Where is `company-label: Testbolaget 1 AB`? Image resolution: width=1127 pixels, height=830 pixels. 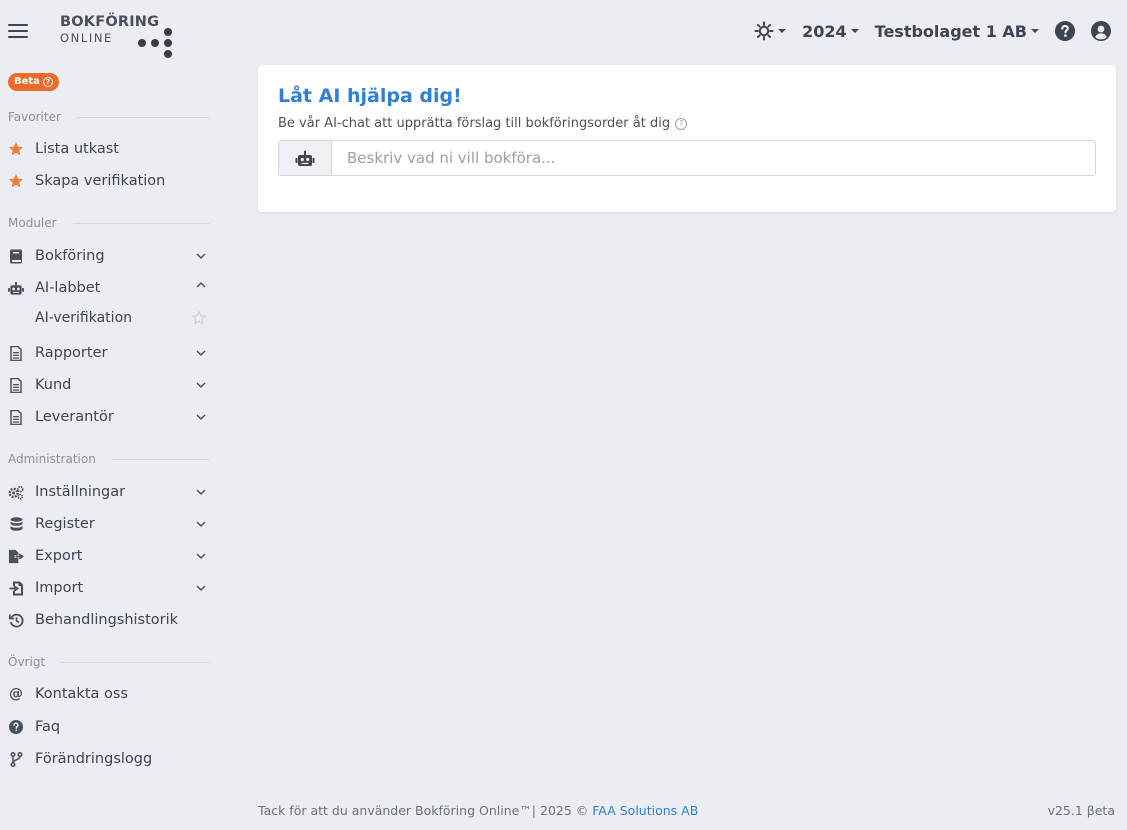 company-label: Testbolaget 1 AB is located at coordinates (950, 31).